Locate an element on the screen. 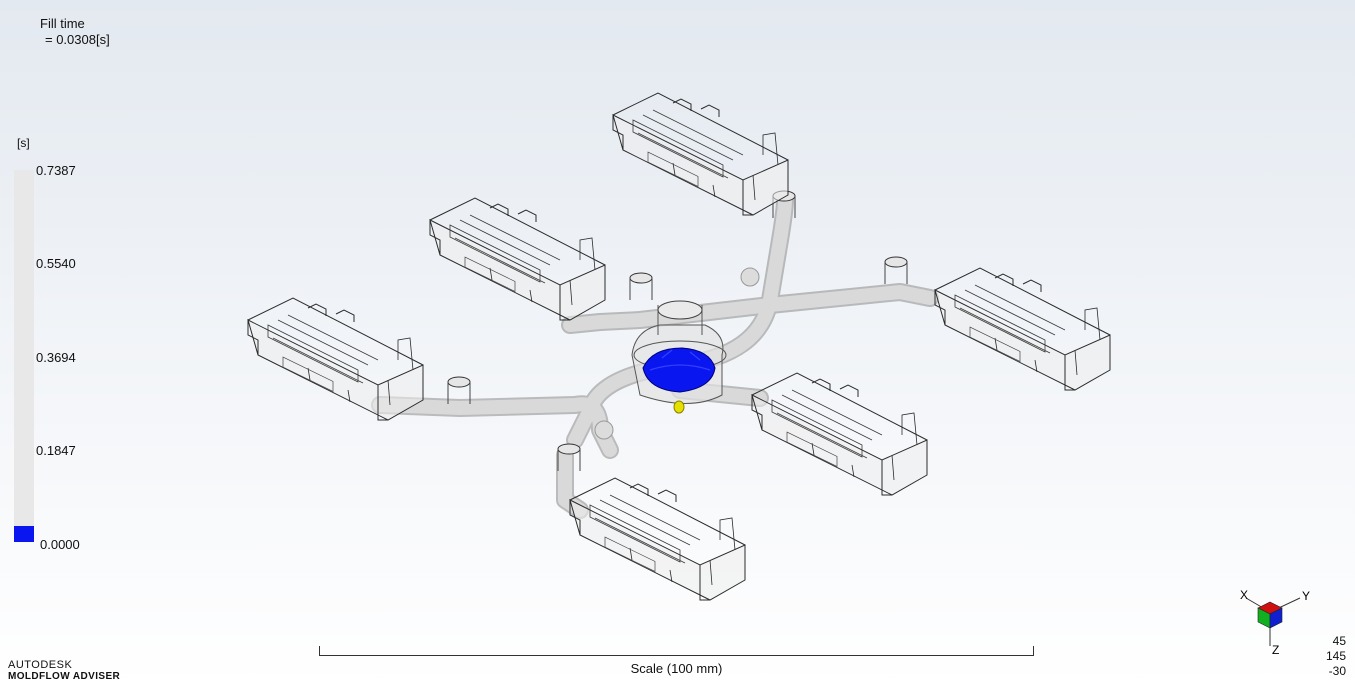 This screenshot has width=1355, height=687. brand-line-2: MOLDFLOW ADVISER is located at coordinates (64, 676).